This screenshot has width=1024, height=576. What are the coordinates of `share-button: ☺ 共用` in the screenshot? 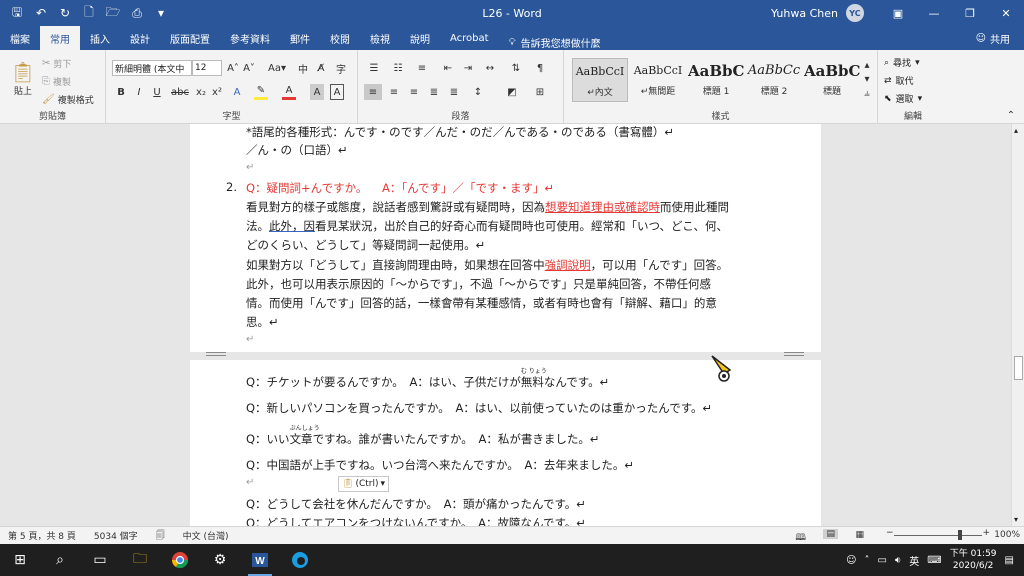 It's located at (993, 38).